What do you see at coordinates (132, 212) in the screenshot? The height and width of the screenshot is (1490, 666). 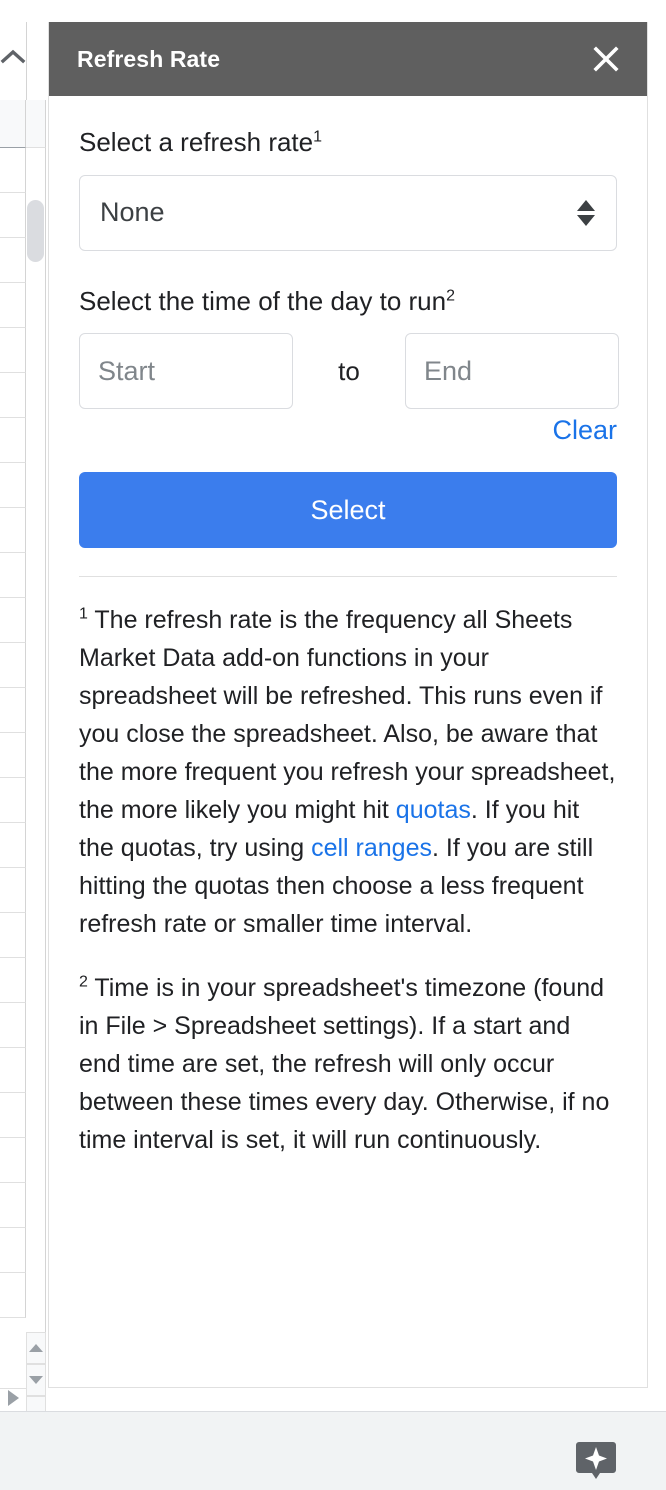 I see `refresh-rate-selected-value: None` at bounding box center [132, 212].